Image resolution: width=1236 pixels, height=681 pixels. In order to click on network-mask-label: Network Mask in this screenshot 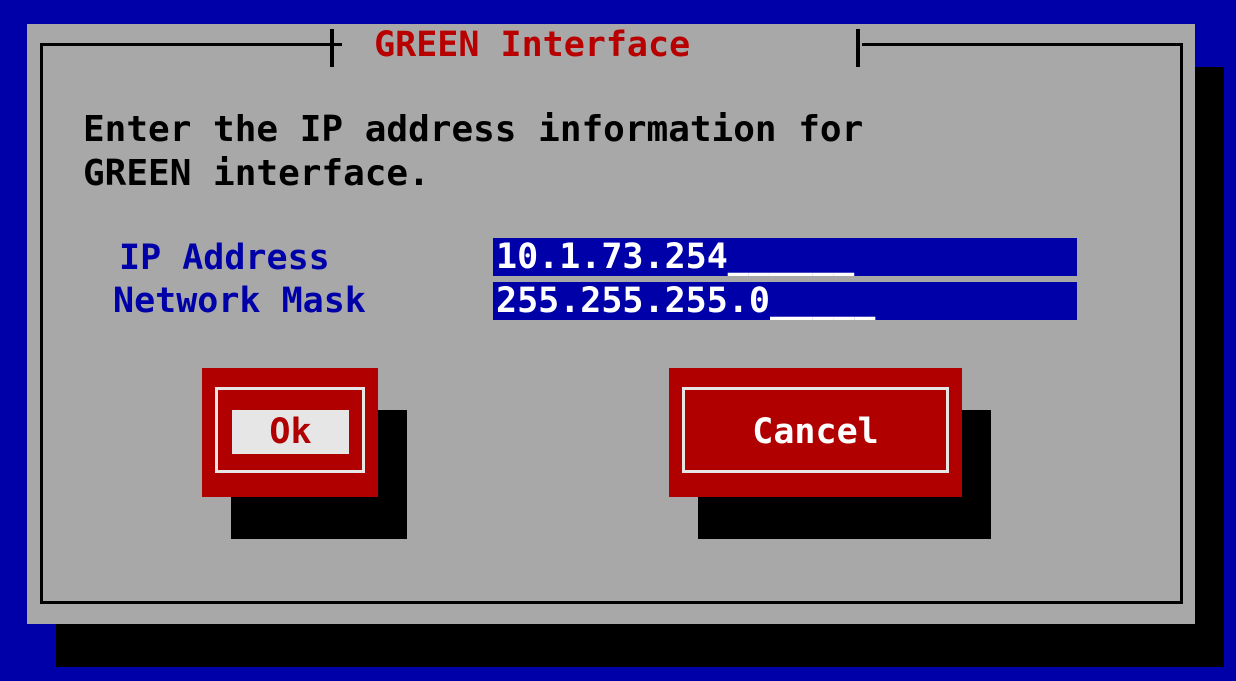, I will do `click(239, 301)`.